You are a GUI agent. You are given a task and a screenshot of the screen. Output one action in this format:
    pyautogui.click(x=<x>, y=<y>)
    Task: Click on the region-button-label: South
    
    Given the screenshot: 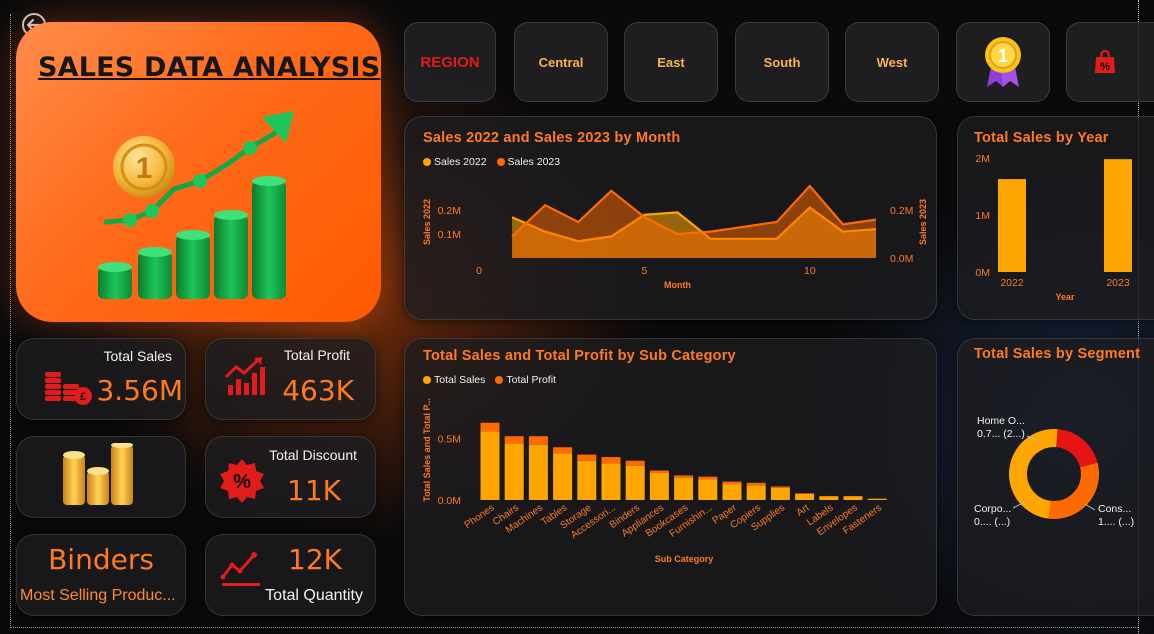 What is the action you would take?
    pyautogui.click(x=782, y=62)
    